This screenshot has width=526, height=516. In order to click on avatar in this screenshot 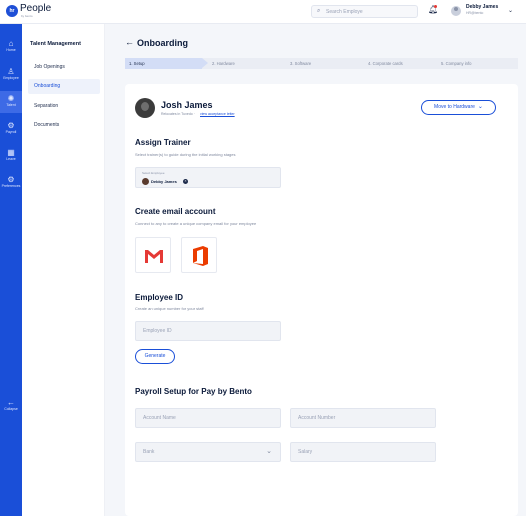, I will do `click(456, 11)`.